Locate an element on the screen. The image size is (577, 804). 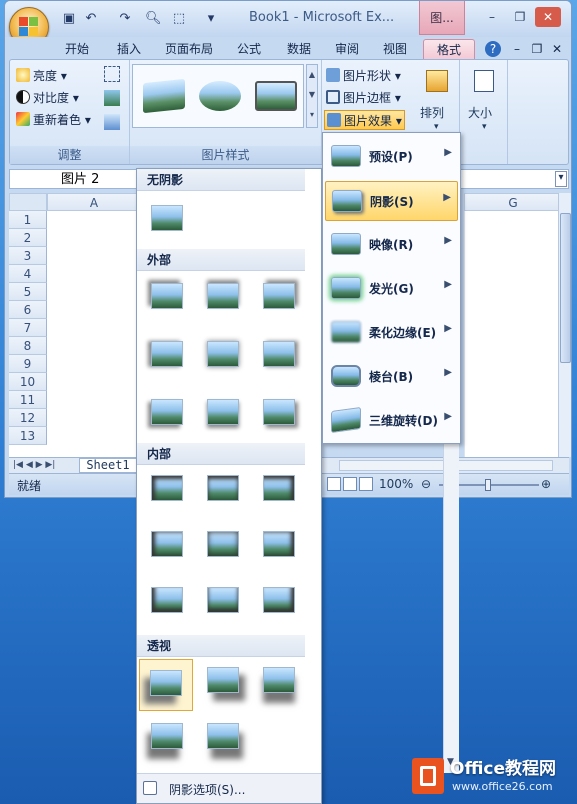
row-header: 12 is located at coordinates (28, 418).